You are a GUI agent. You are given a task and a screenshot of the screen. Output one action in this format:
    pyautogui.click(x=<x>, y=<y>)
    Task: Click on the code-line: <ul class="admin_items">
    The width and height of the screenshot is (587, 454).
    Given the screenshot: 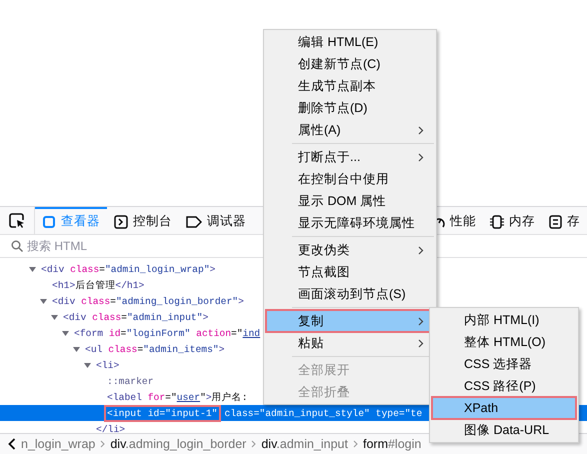 What is the action you would take?
    pyautogui.click(x=155, y=349)
    